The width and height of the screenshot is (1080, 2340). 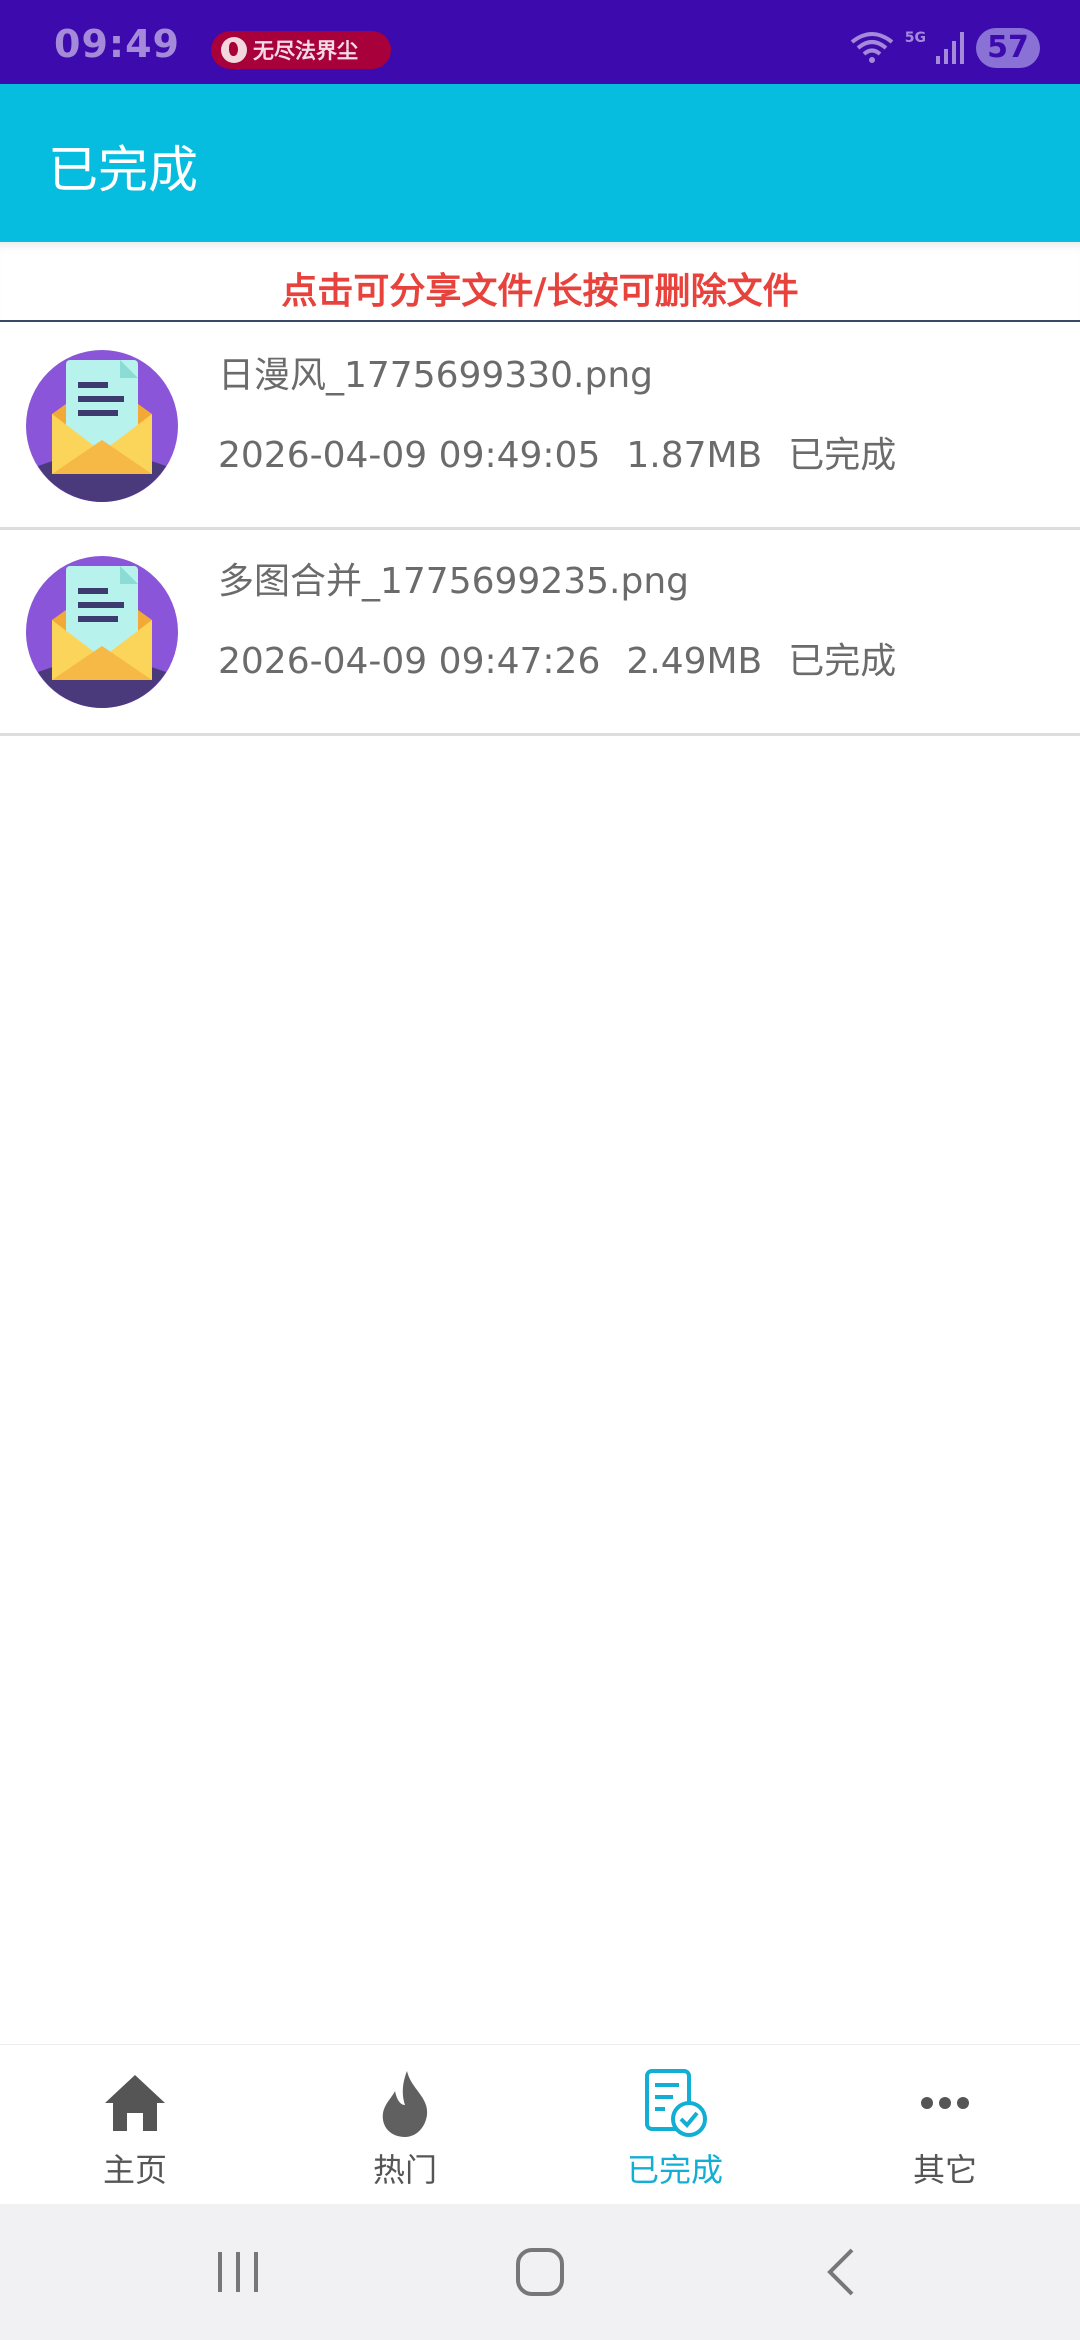 I want to click on system-nav-bar, so click(x=540, y=2272).